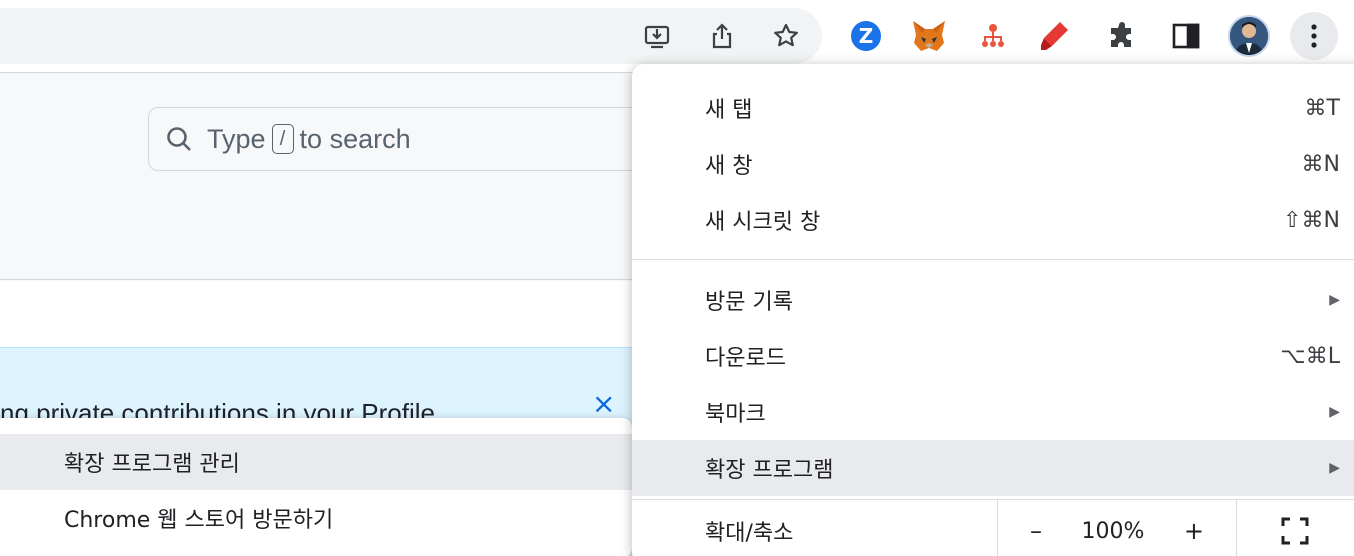 The image size is (1354, 556). I want to click on metamask-fox-icon, so click(929, 36).